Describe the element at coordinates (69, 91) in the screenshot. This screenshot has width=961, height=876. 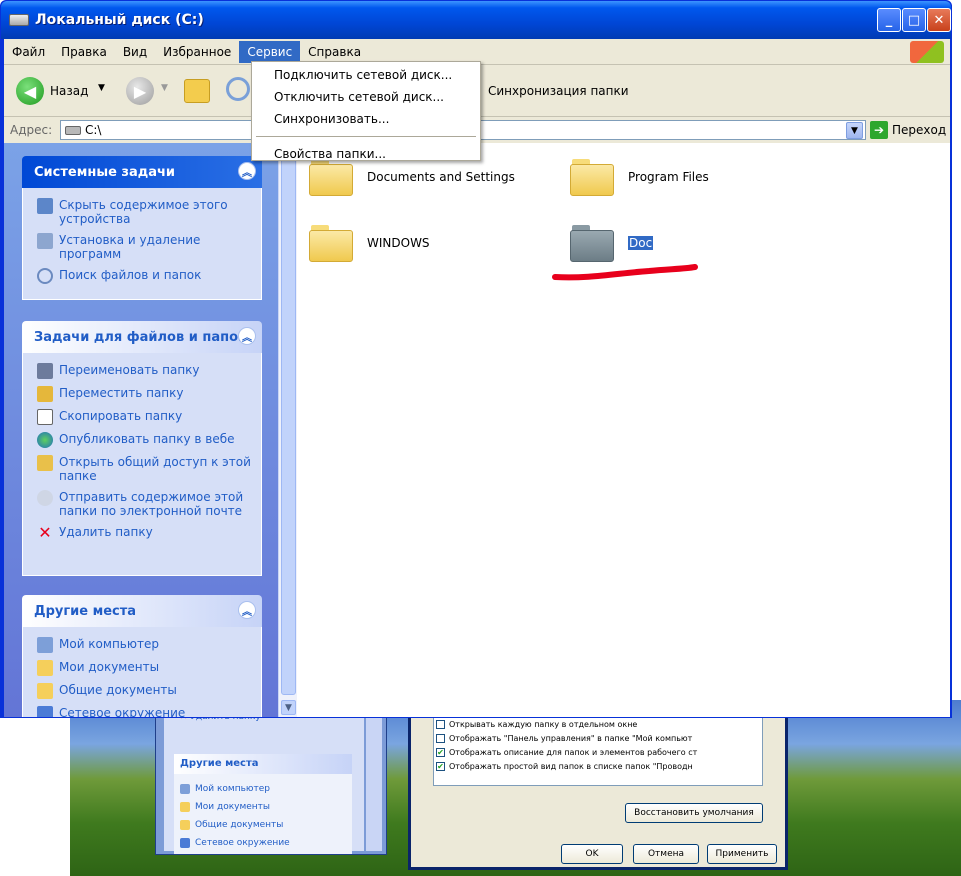
I see `back-button-label: Назад` at that location.